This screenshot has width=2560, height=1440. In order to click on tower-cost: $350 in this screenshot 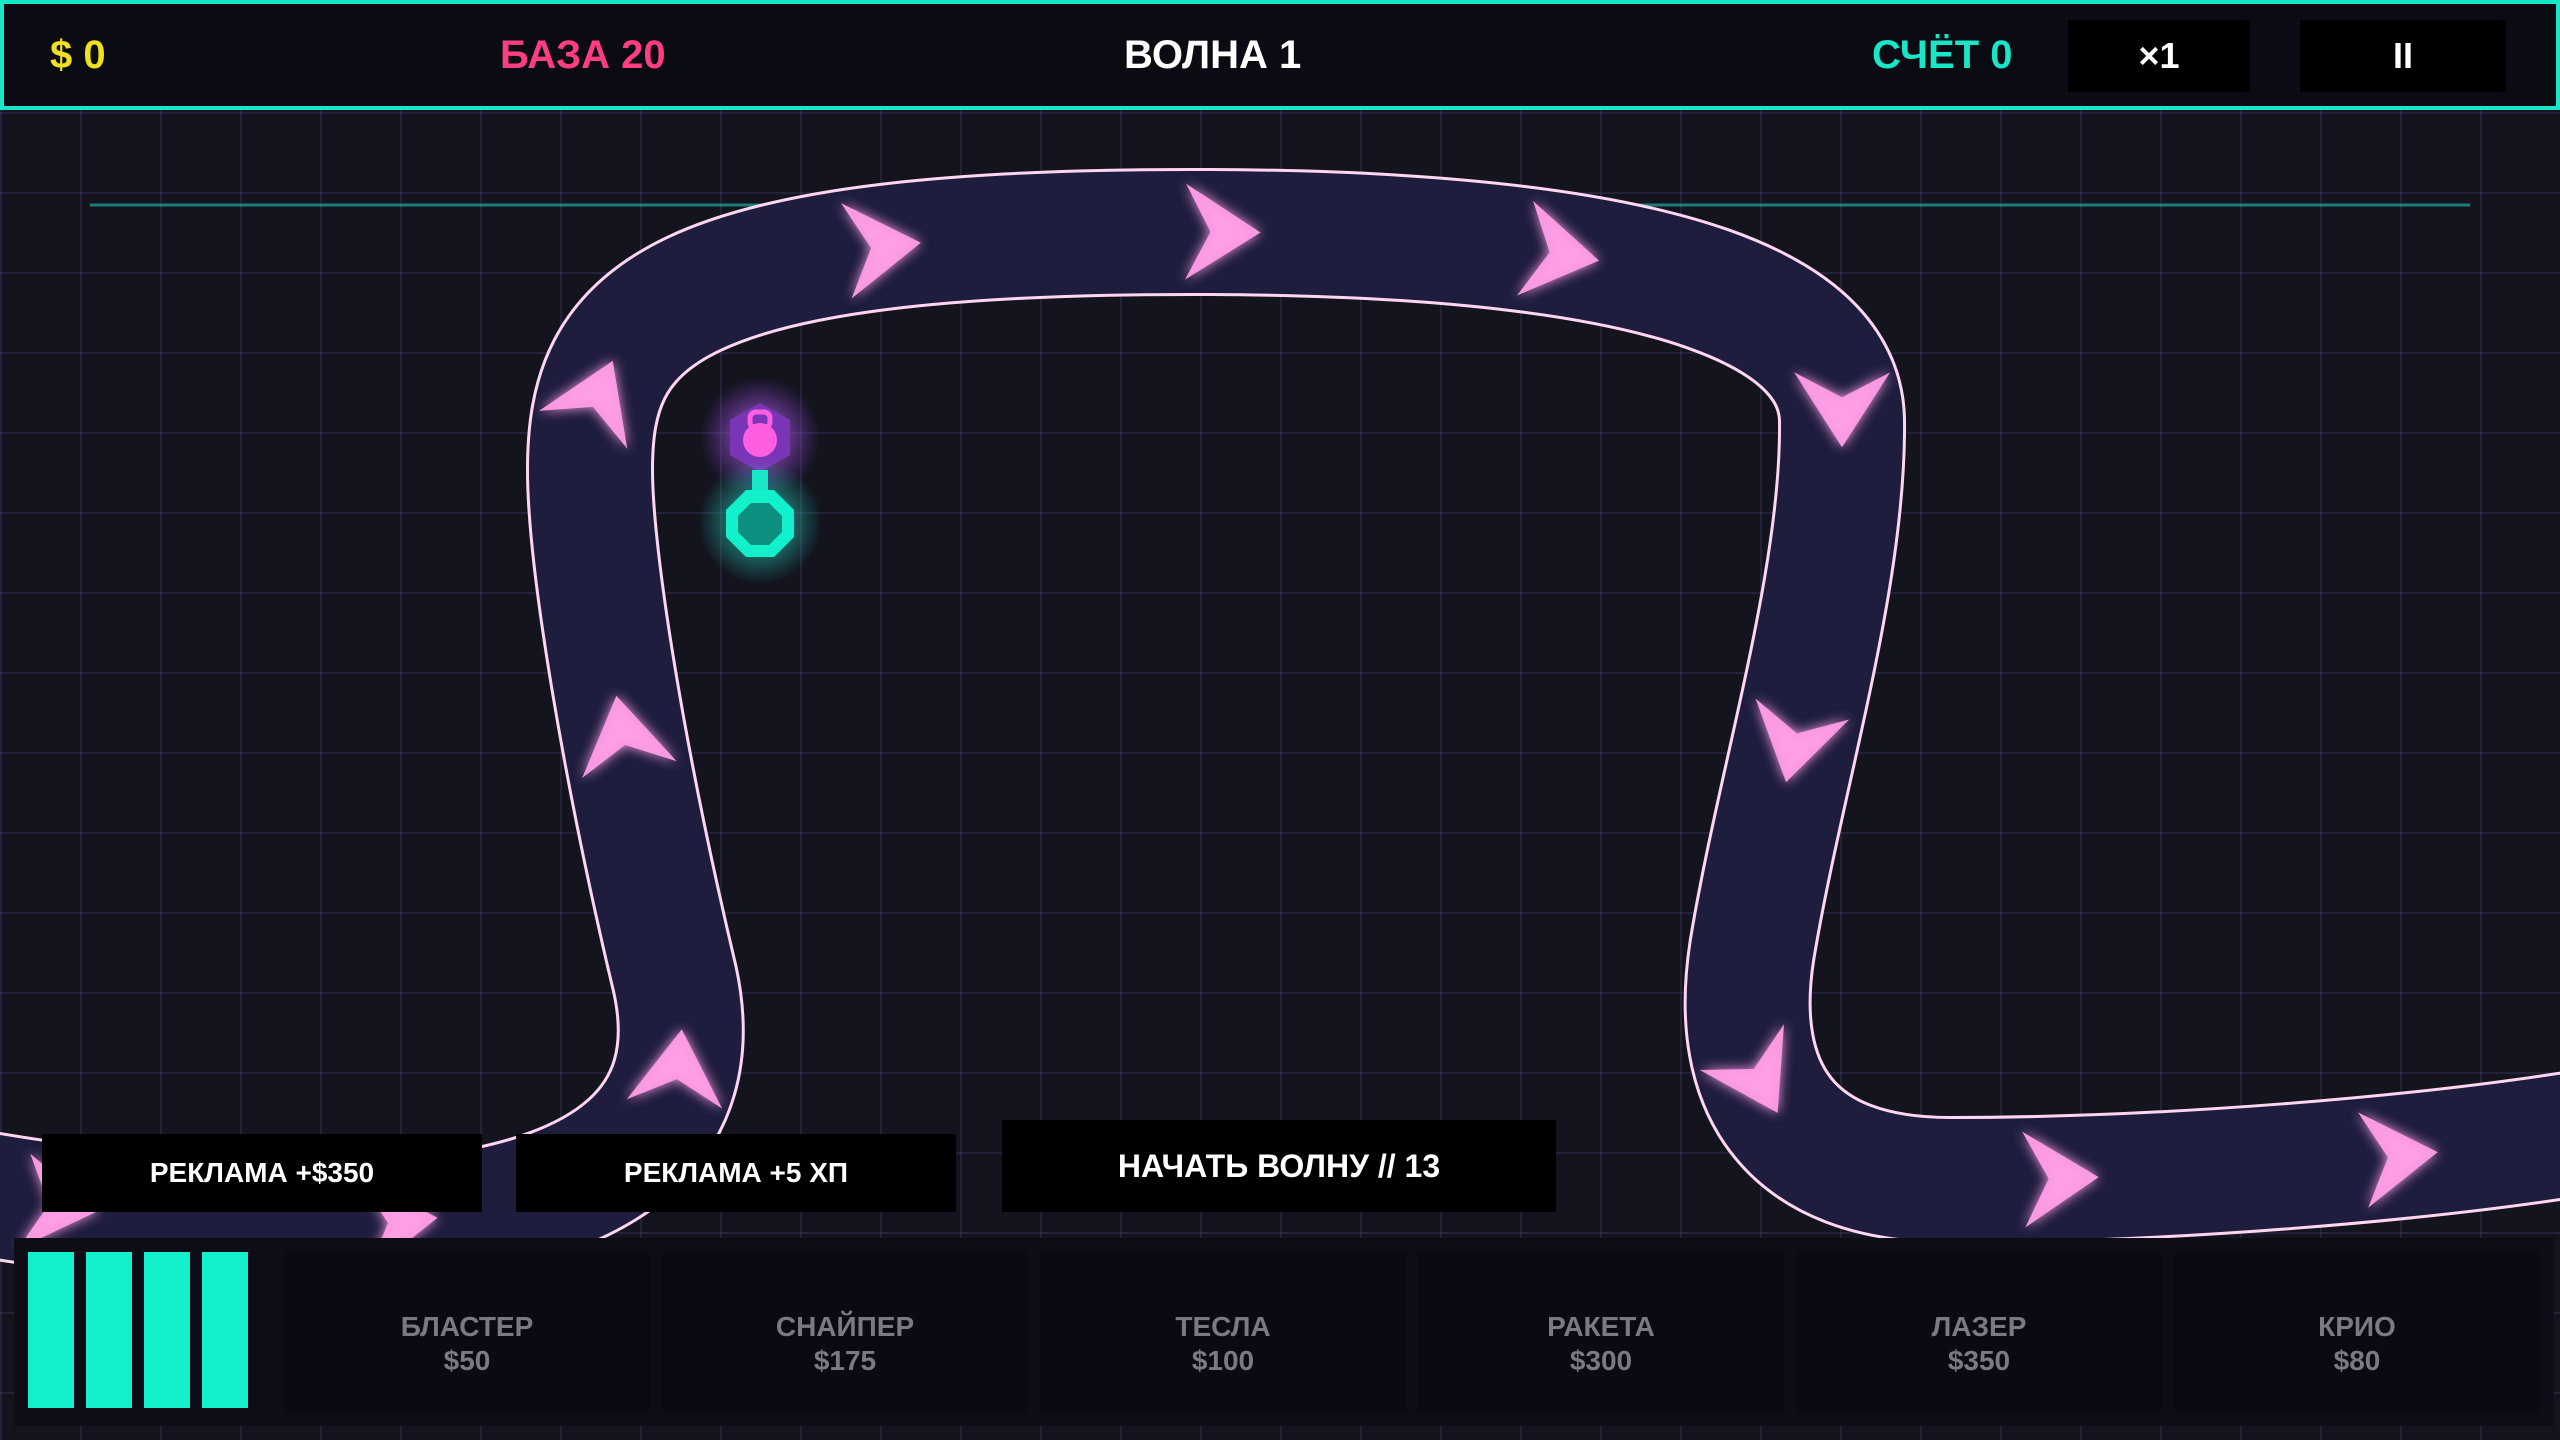, I will do `click(1979, 1360)`.